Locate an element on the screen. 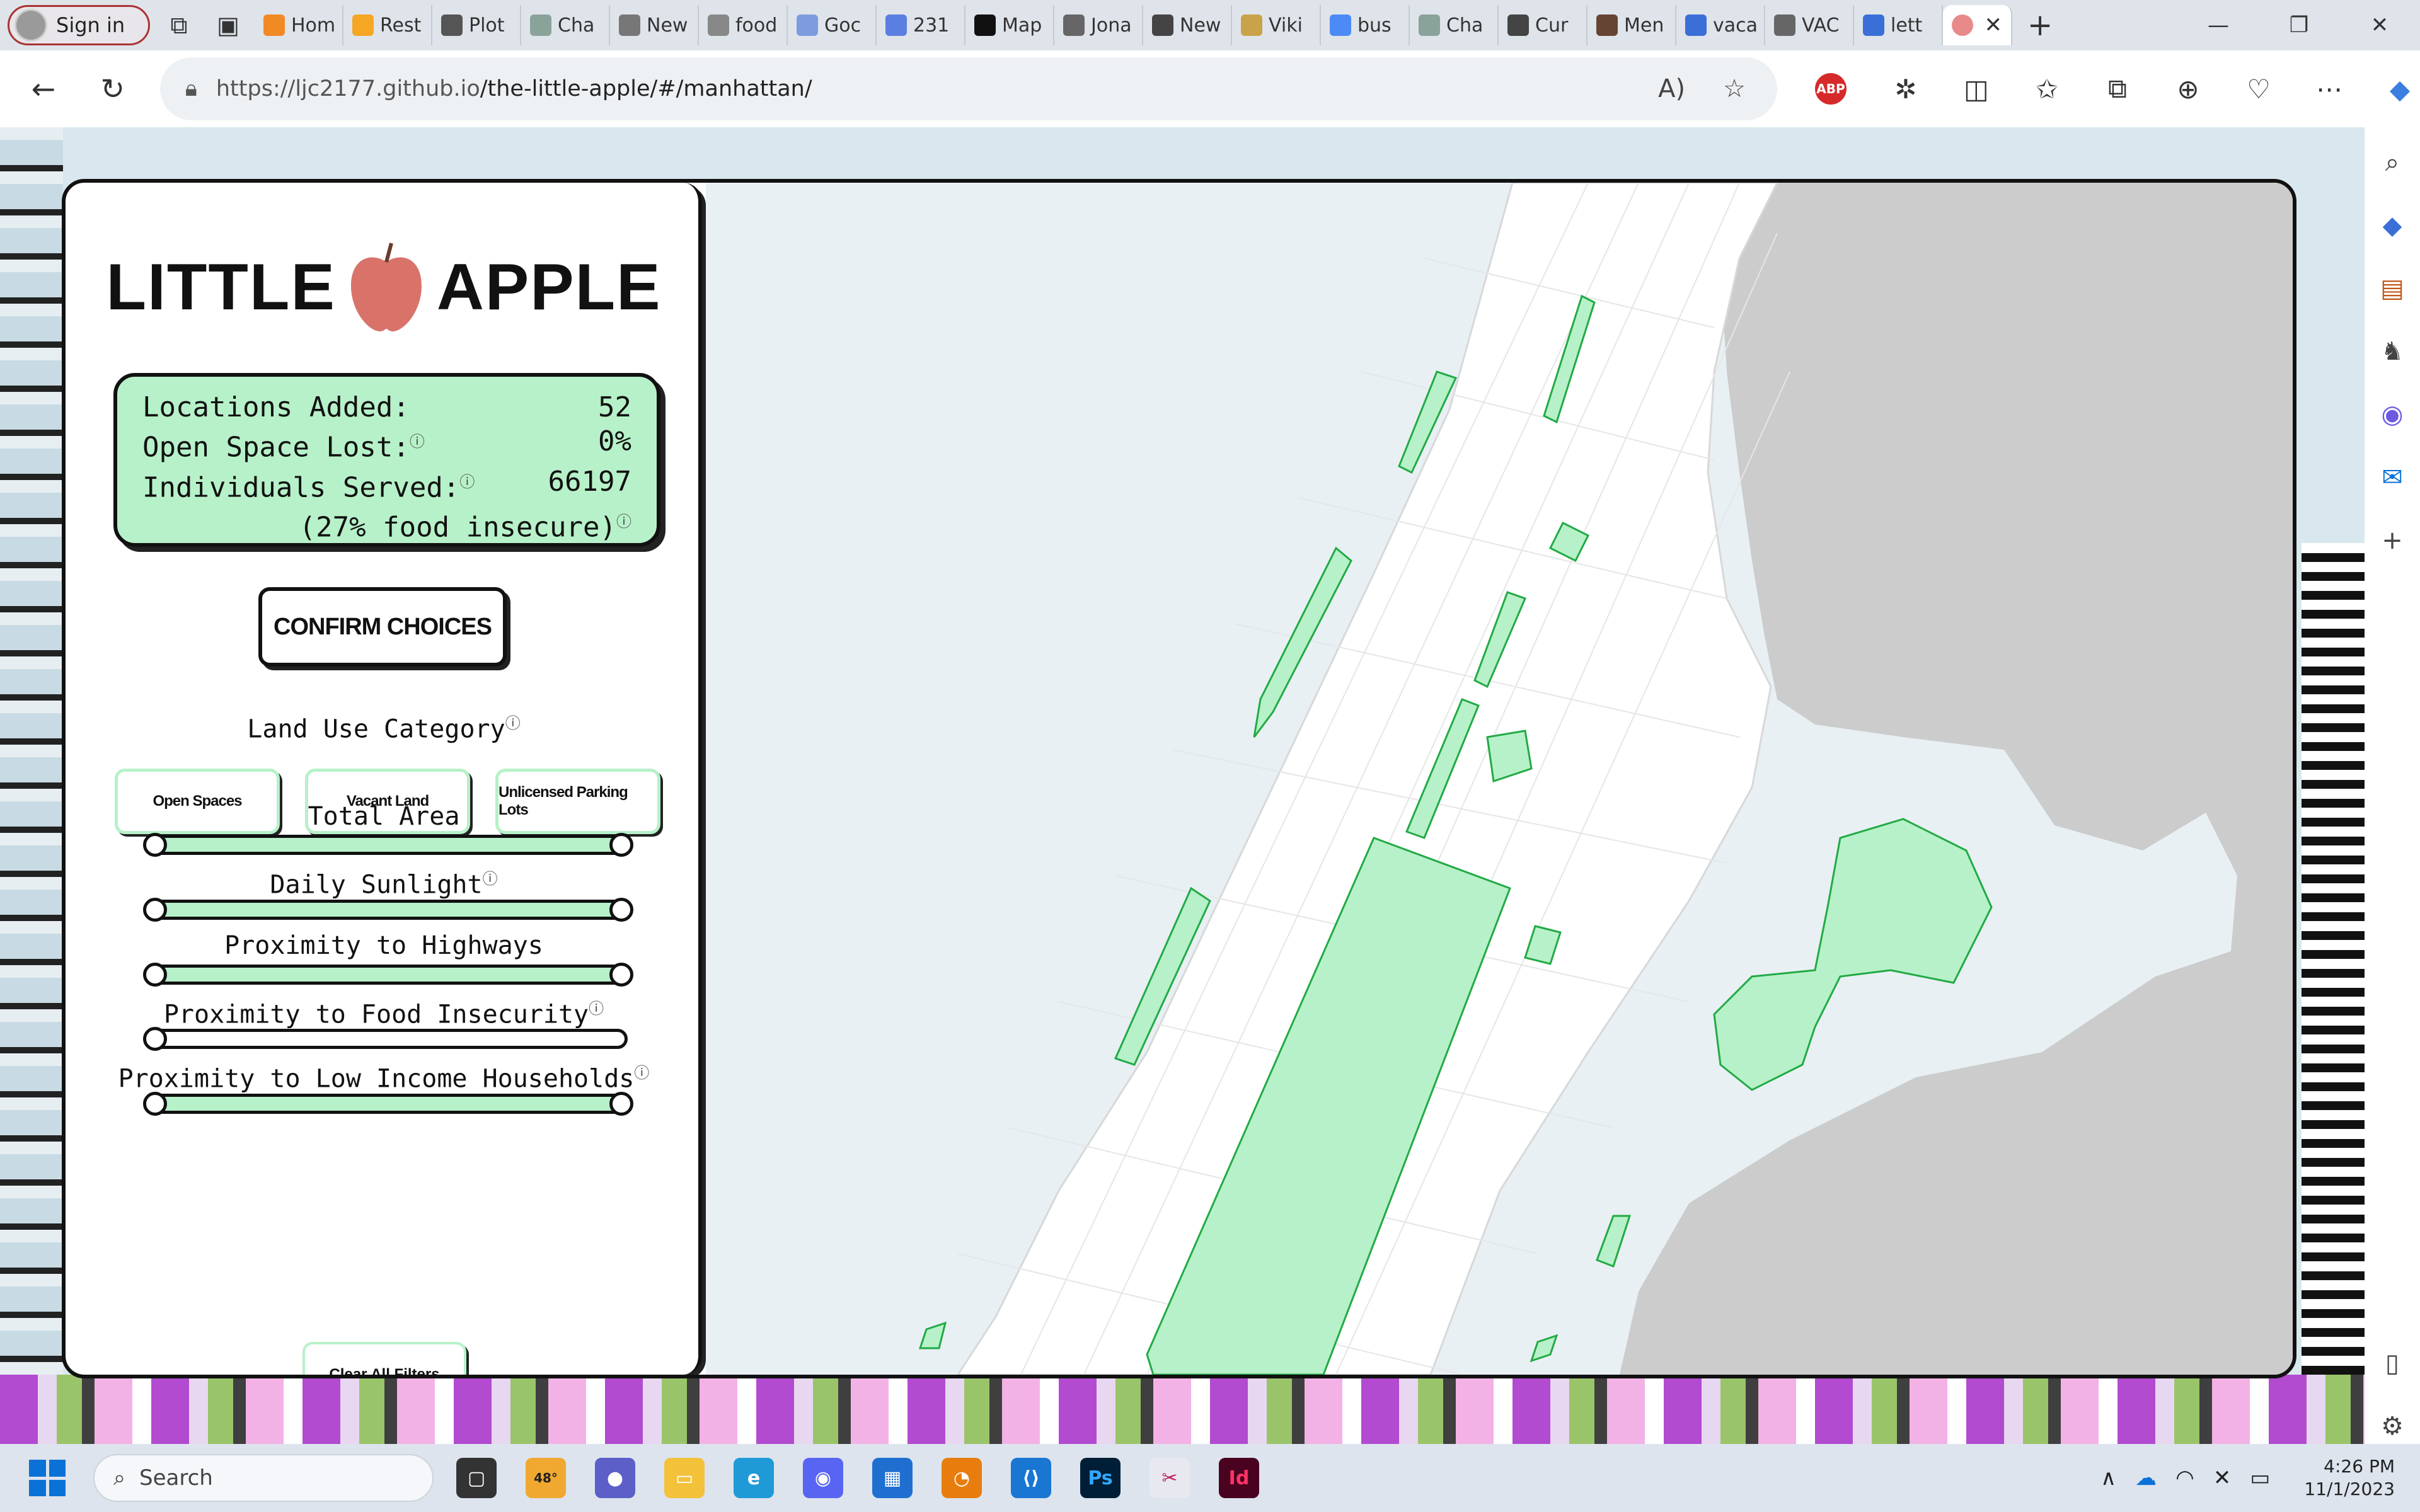 The width and height of the screenshot is (2420, 1512). browser-tab: Map is located at coordinates (1010, 25).